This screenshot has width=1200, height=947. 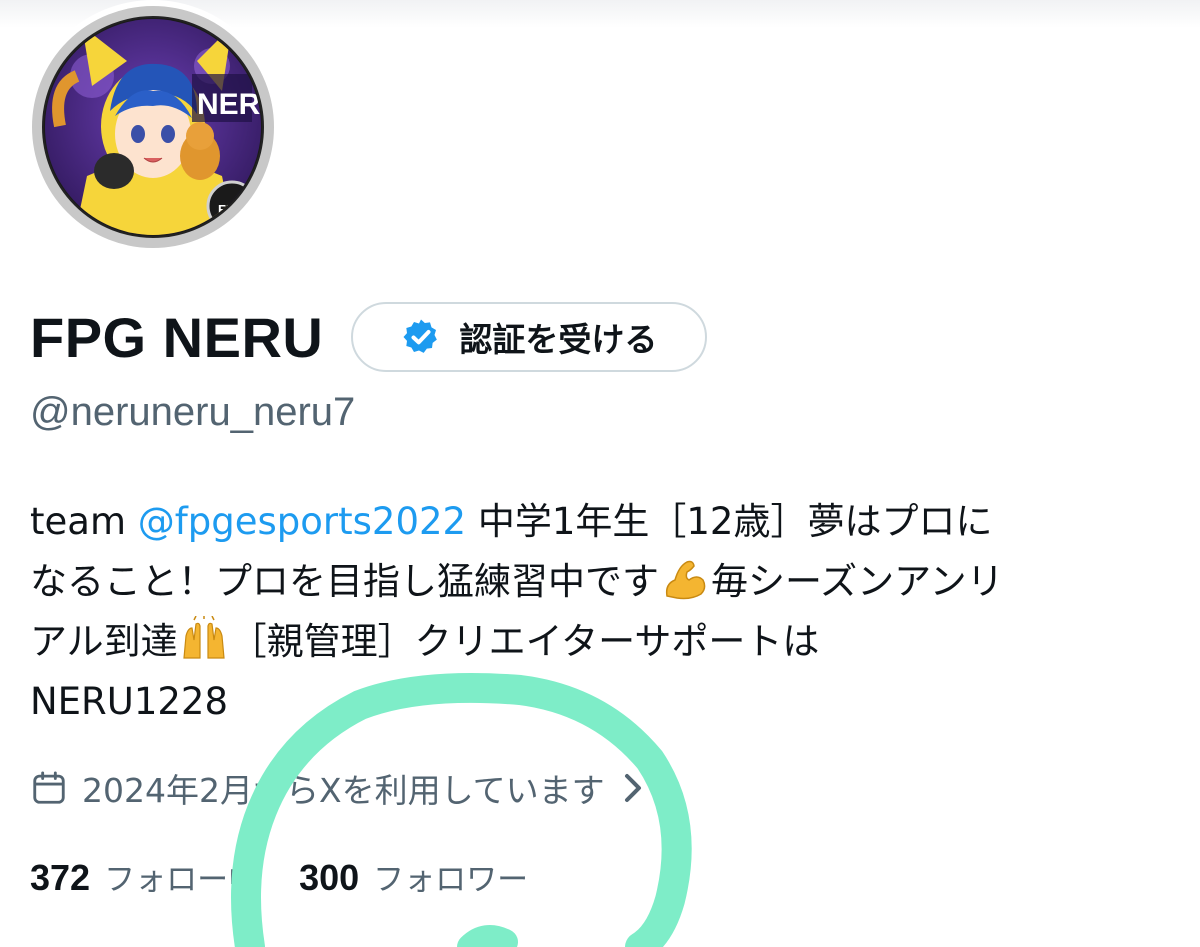 I want to click on chevron-right-icon, so click(x=632, y=788).